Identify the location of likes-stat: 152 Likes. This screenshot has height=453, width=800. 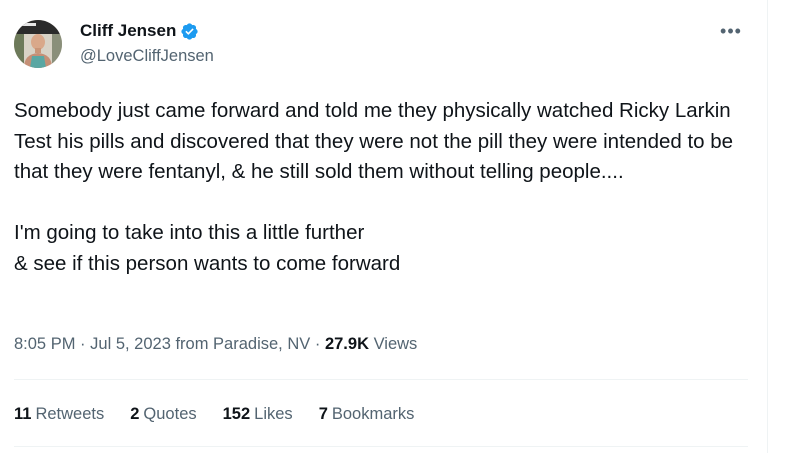
(258, 414).